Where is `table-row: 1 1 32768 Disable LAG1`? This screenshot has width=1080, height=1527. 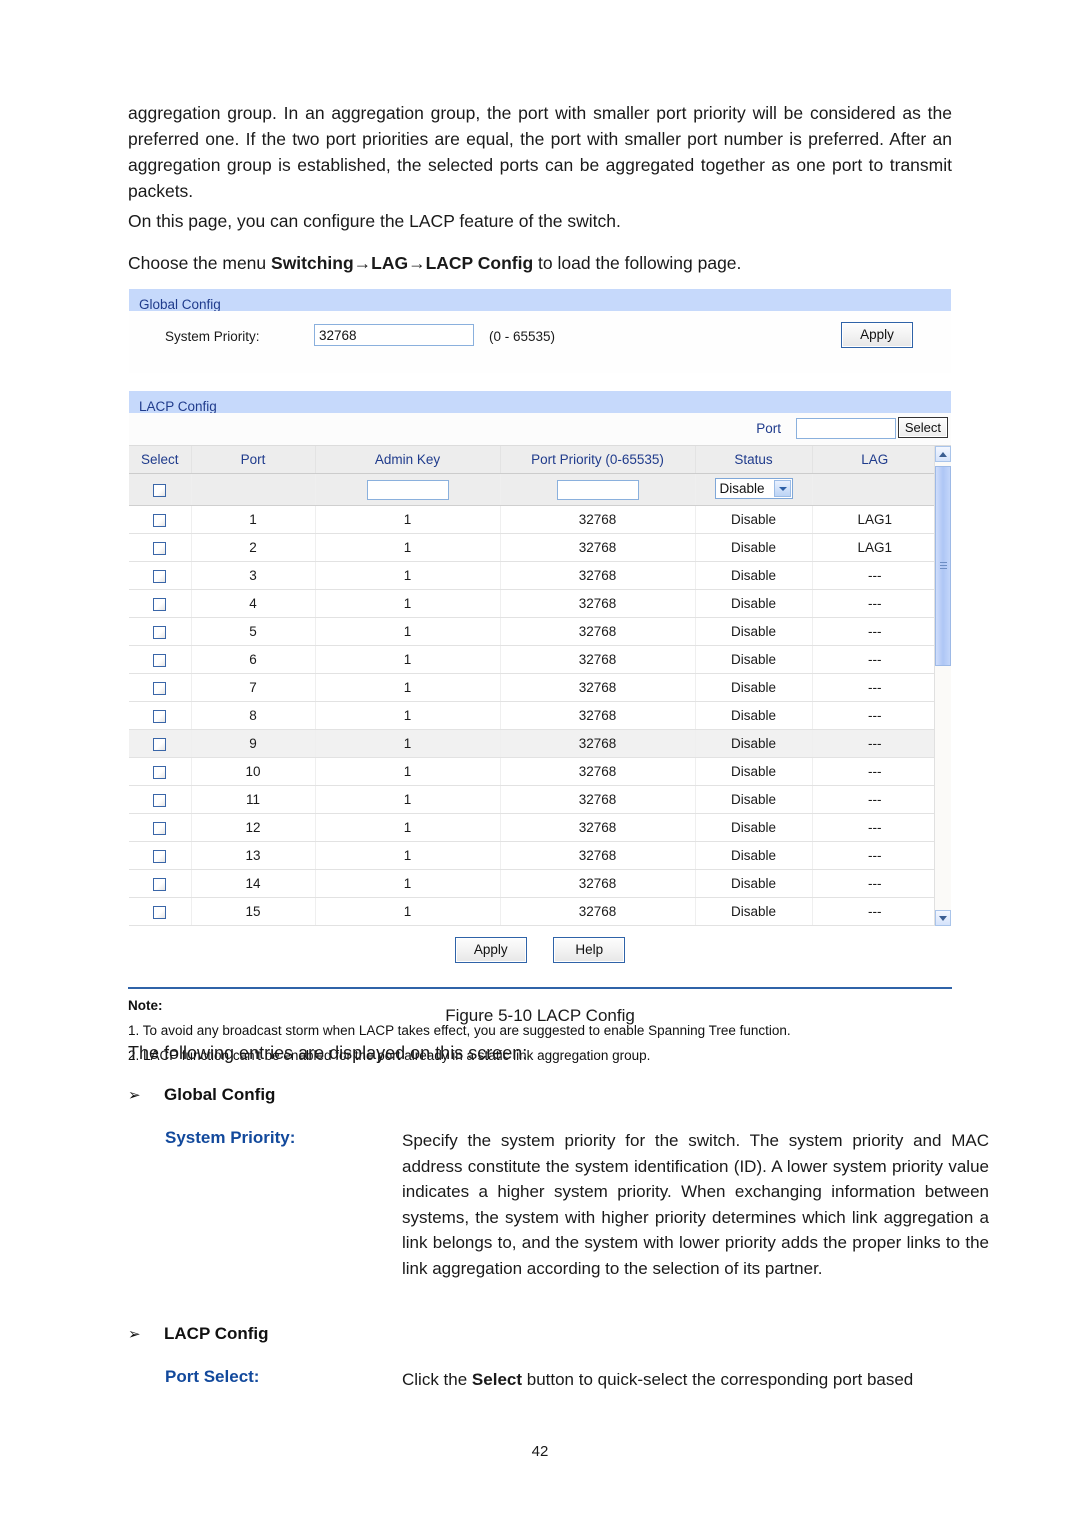 table-row: 1 1 32768 Disable LAG1 is located at coordinates (533, 519).